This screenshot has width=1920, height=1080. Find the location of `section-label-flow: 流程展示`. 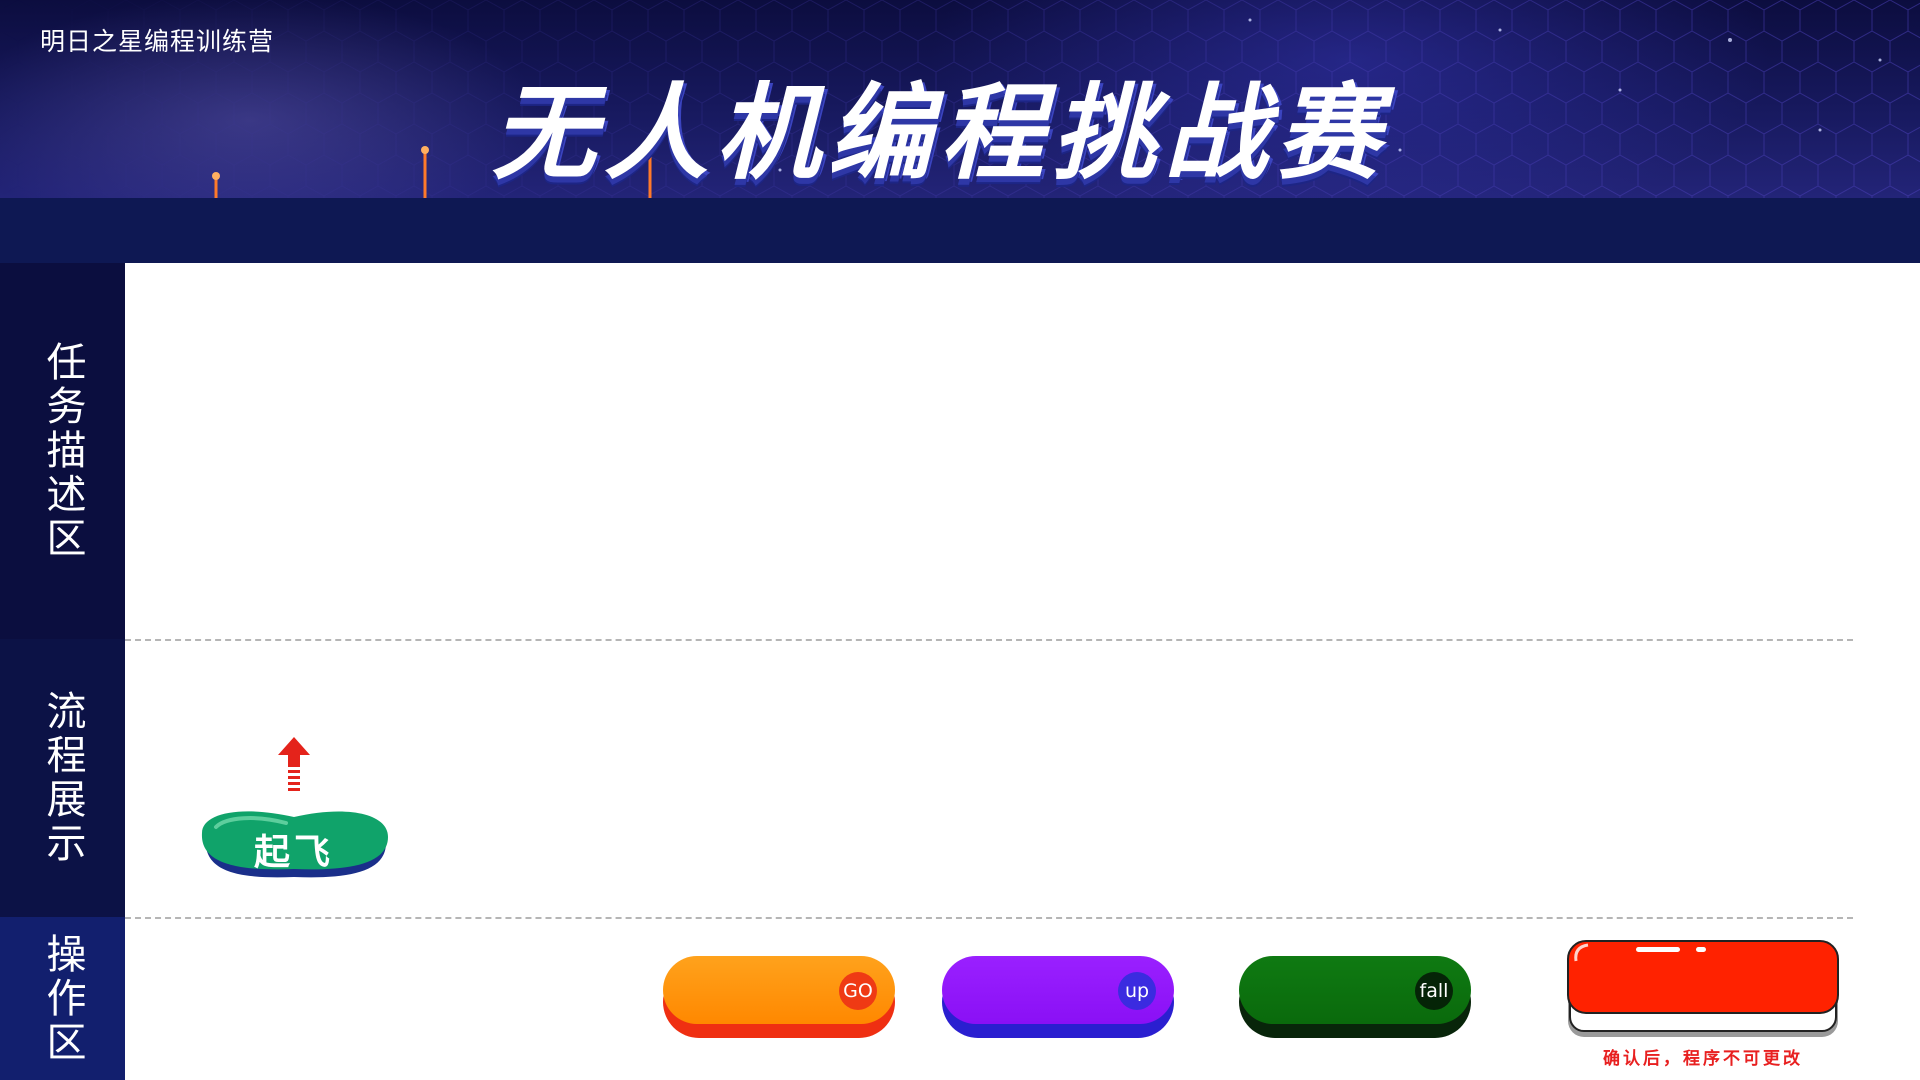

section-label-flow: 流程展示 is located at coordinates (62, 778).